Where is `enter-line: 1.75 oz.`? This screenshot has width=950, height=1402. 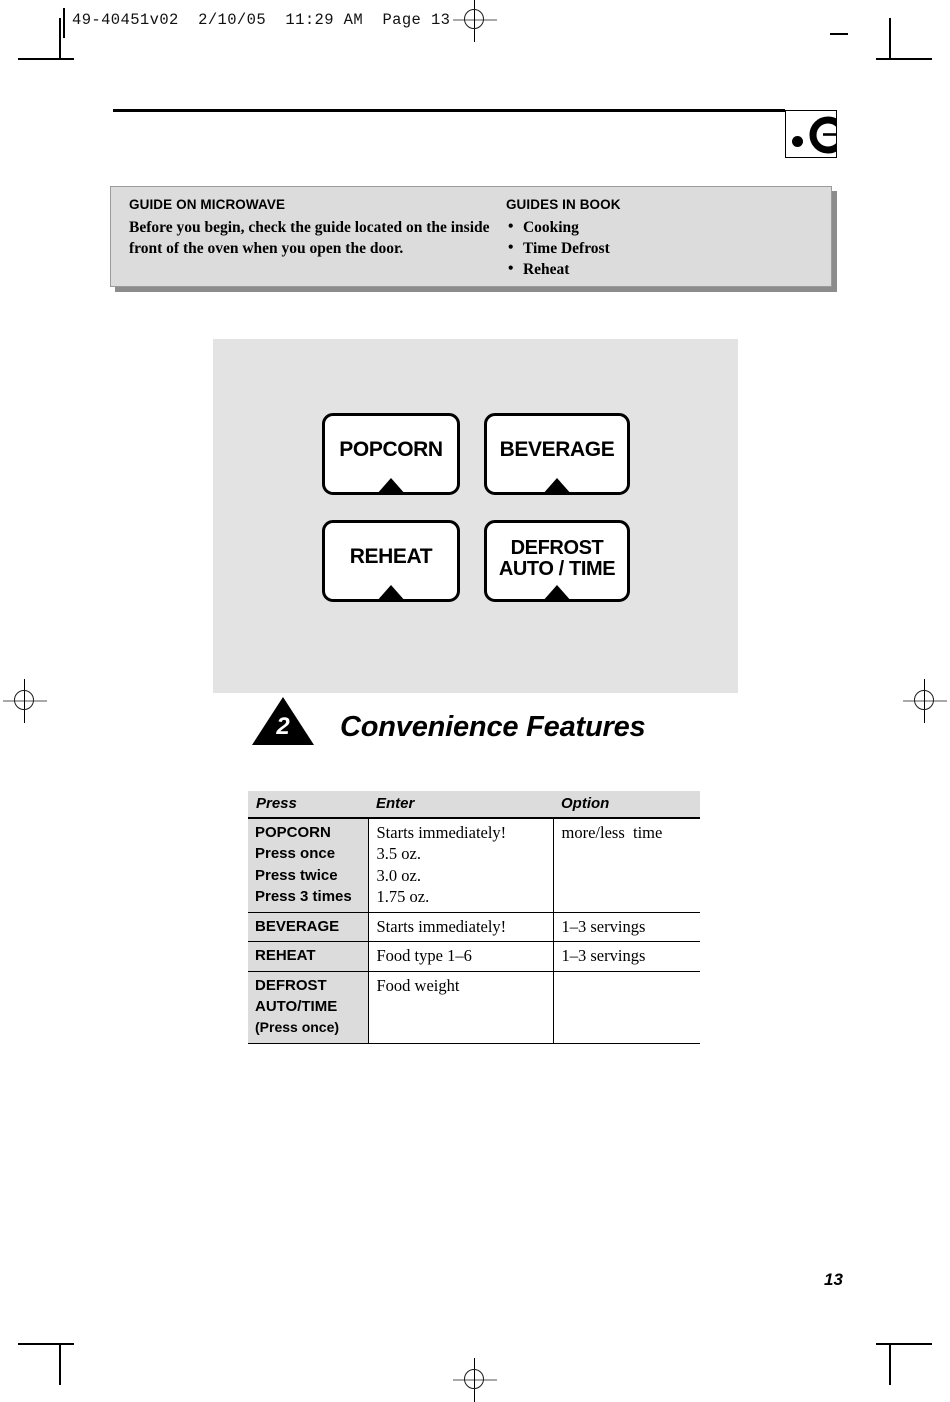 enter-line: 1.75 oz. is located at coordinates (403, 897).